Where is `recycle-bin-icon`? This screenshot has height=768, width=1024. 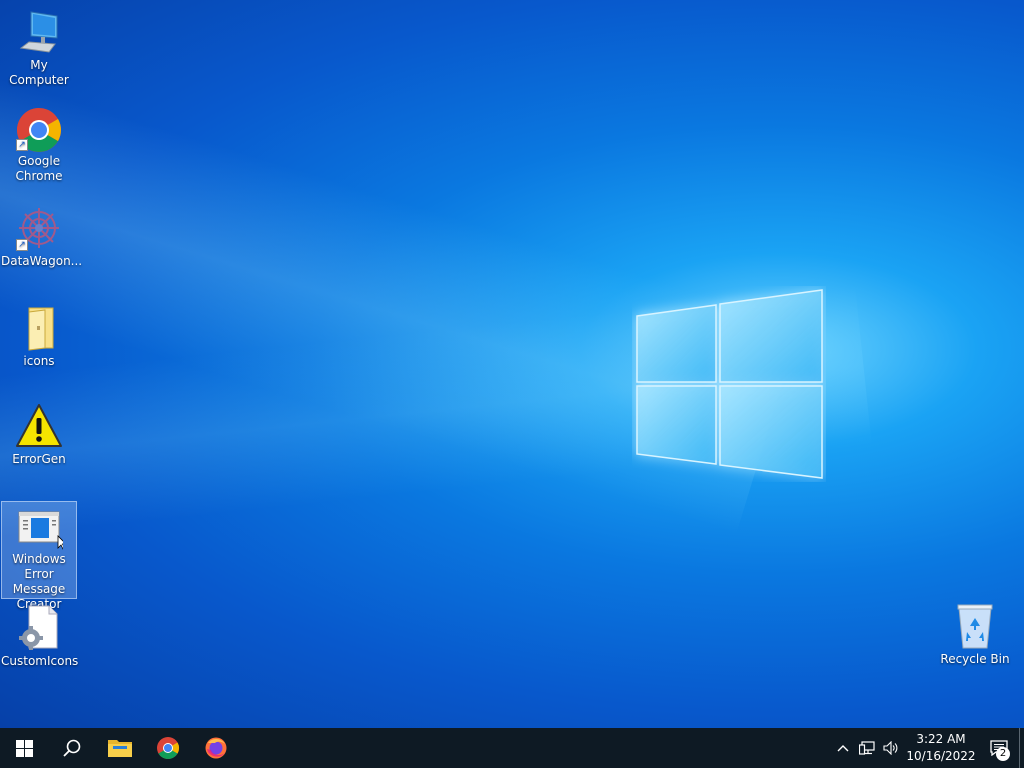 recycle-bin-icon is located at coordinates (975, 626).